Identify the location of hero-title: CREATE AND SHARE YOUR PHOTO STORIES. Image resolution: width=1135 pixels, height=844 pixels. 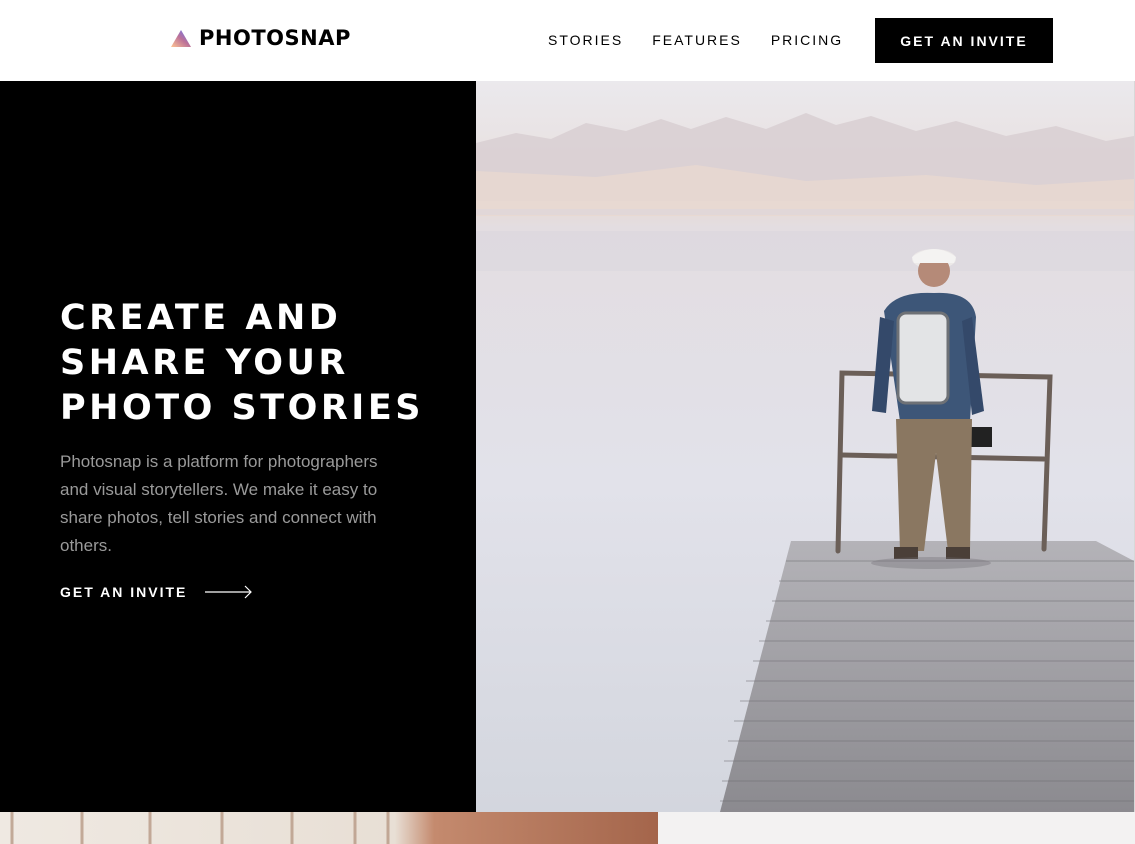
(250, 363).